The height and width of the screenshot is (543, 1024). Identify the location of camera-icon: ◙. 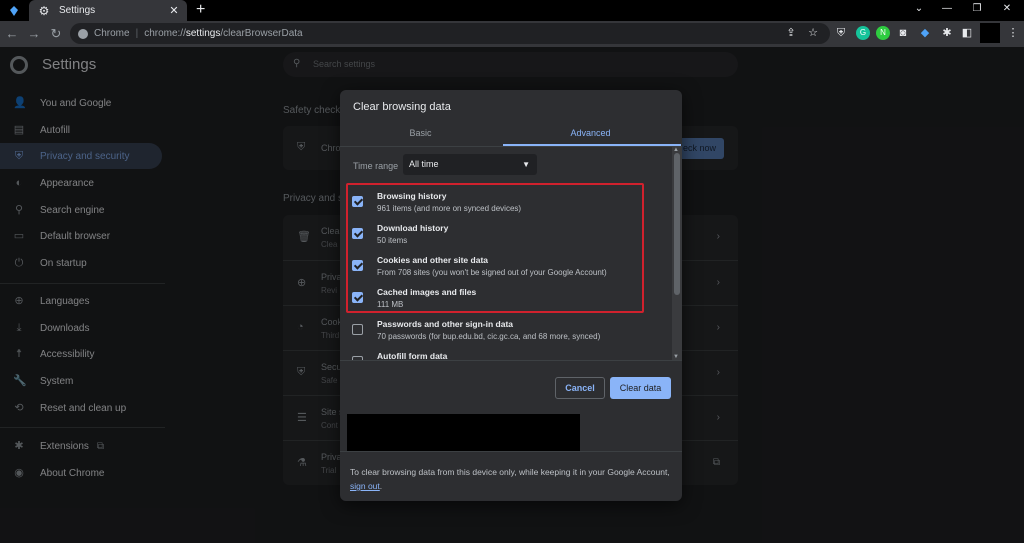
(903, 33).